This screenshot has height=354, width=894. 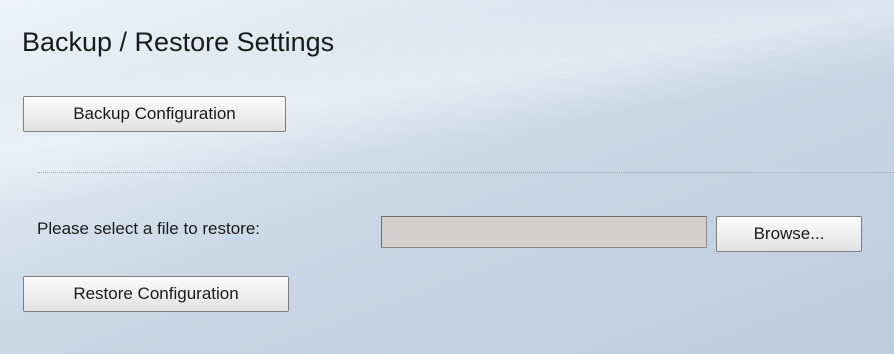 What do you see at coordinates (544, 232) in the screenshot?
I see `restore-file-field` at bounding box center [544, 232].